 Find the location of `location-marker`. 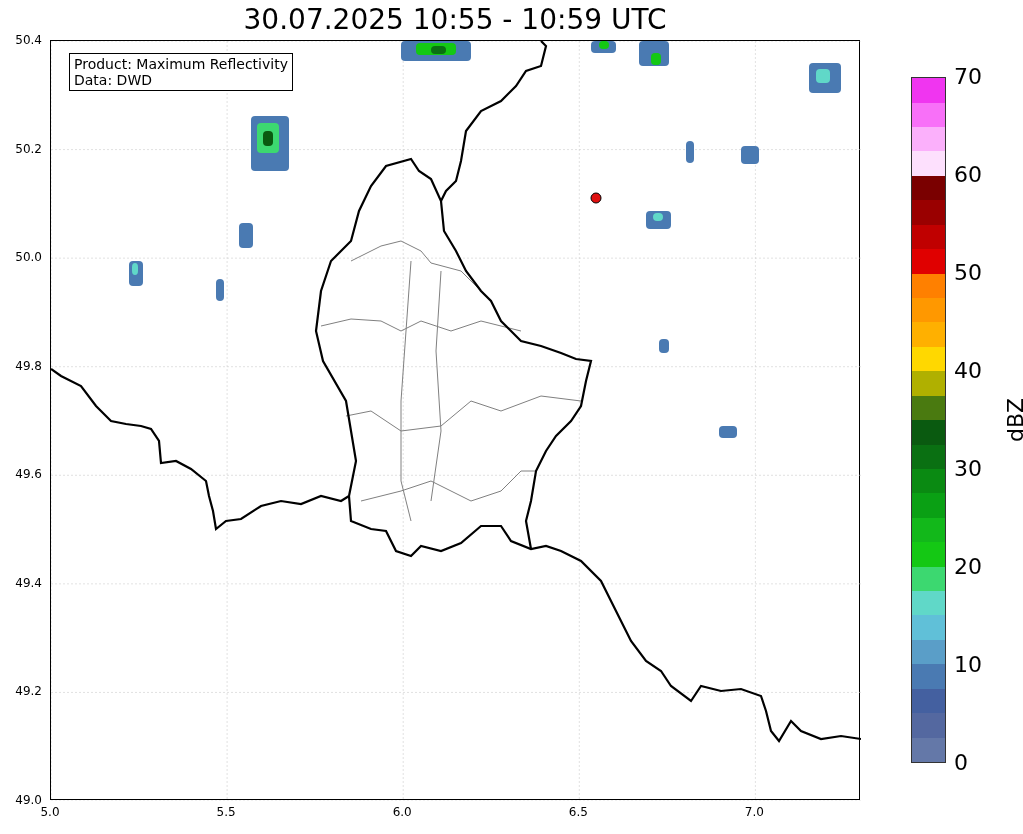

location-marker is located at coordinates (596, 198).